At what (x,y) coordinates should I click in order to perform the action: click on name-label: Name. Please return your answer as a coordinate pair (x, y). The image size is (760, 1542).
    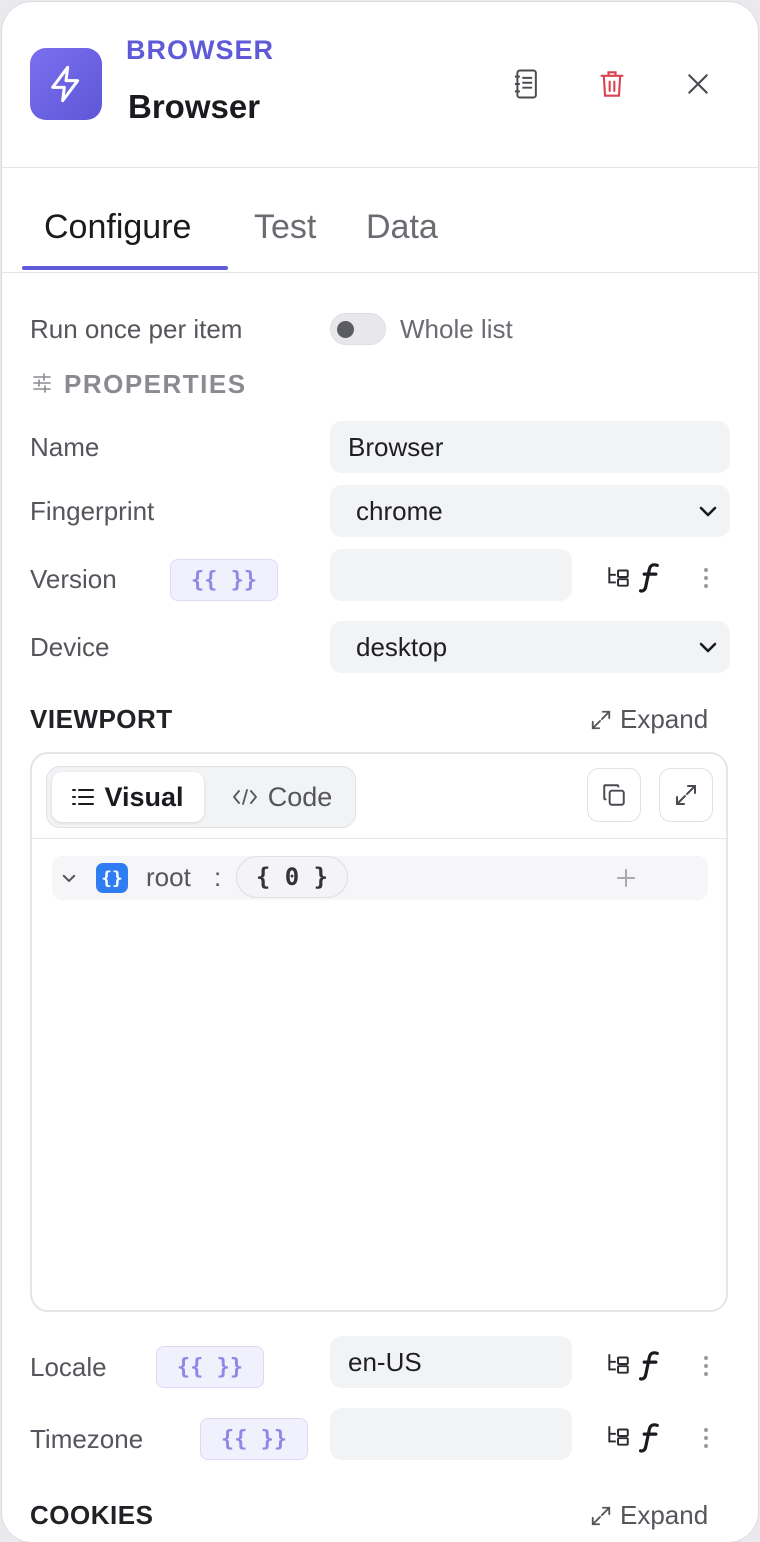
    Looking at the image, I should click on (65, 447).